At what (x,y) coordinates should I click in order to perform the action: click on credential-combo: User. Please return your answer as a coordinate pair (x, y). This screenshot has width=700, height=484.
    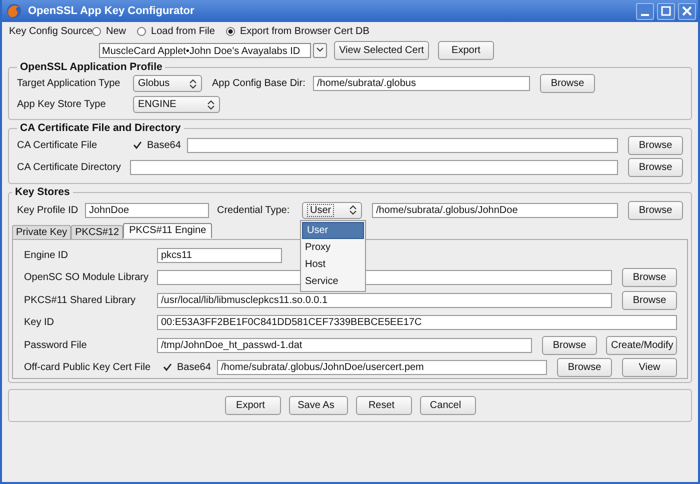
    Looking at the image, I should click on (332, 210).